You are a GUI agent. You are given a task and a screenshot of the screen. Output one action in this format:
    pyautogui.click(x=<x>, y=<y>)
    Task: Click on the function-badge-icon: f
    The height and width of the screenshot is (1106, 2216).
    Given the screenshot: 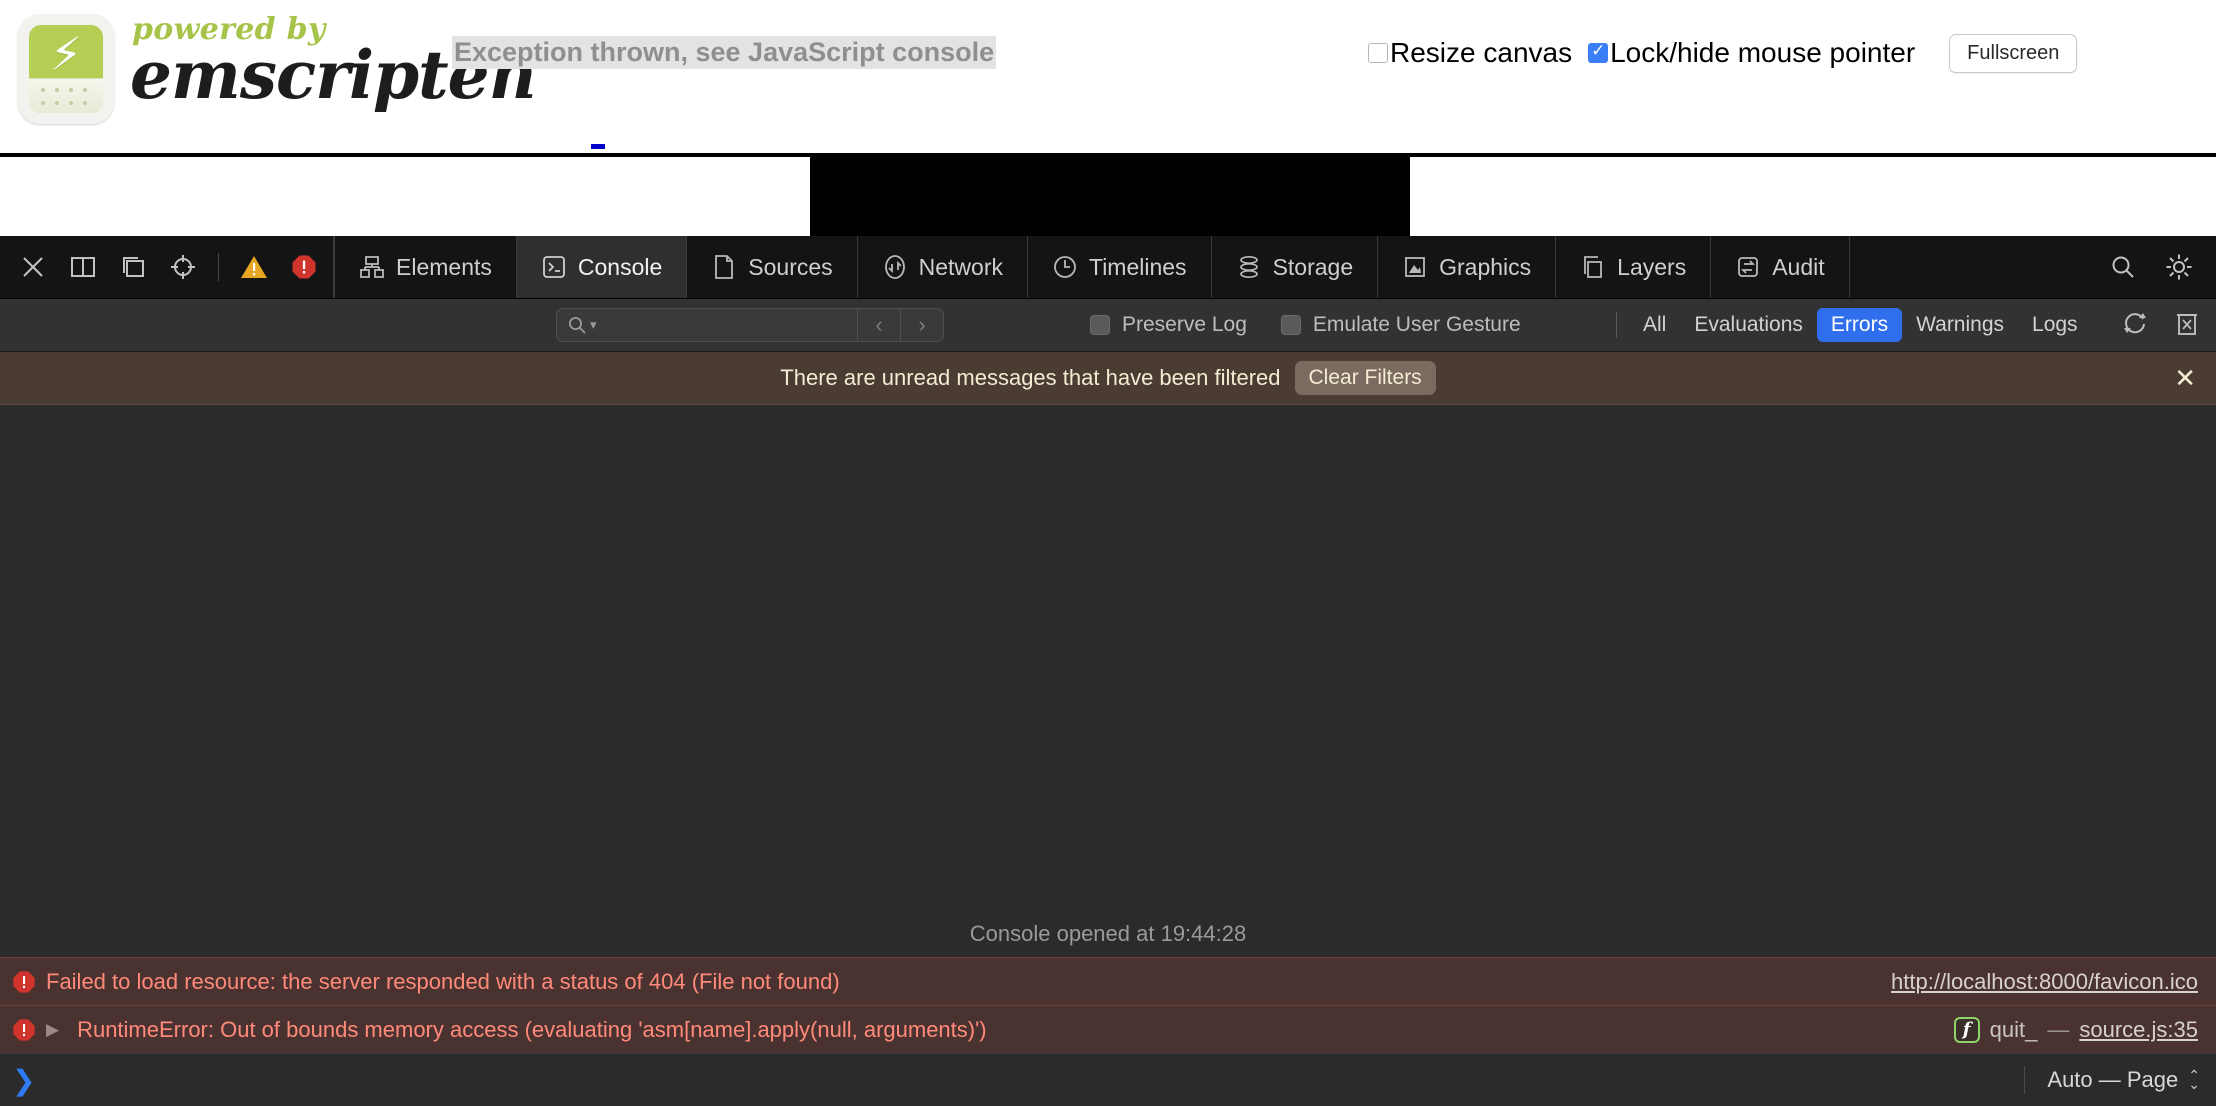 What is the action you would take?
    pyautogui.click(x=1966, y=1029)
    